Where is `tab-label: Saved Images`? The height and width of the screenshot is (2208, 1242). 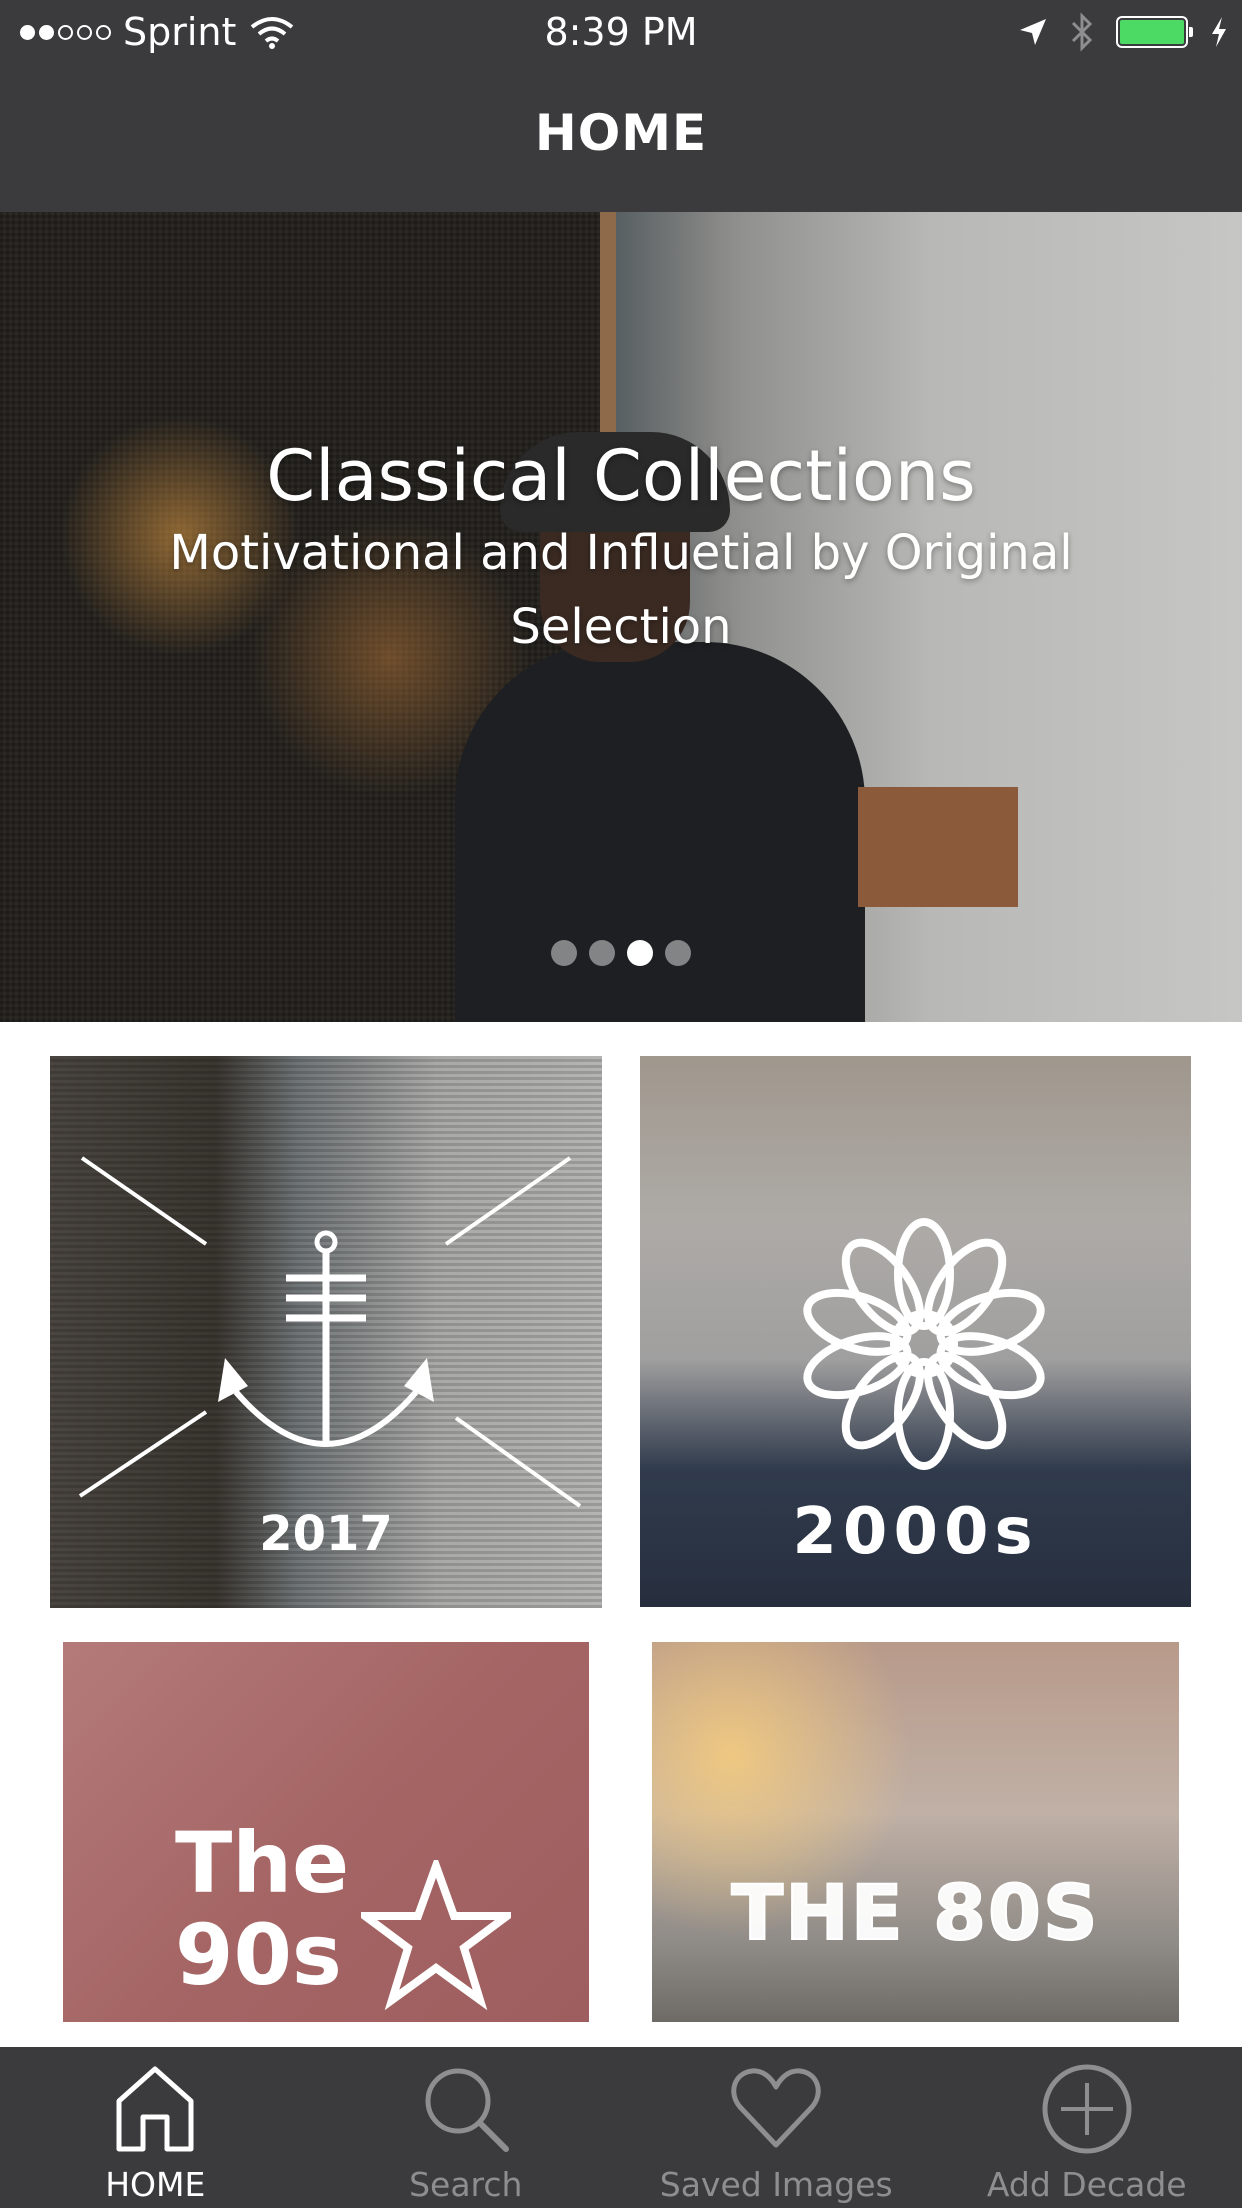
tab-label: Saved Images is located at coordinates (776, 2184).